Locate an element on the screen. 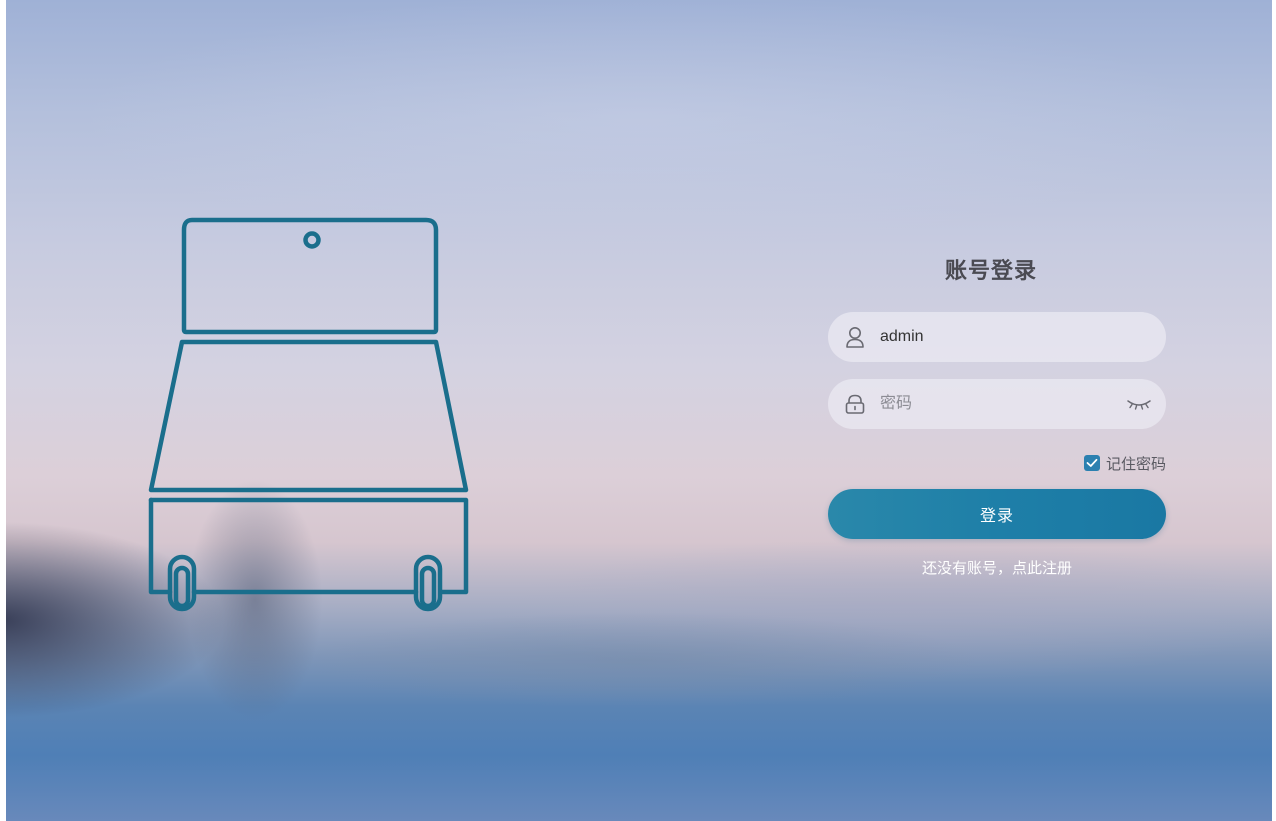 The width and height of the screenshot is (1276, 821). username-field is located at coordinates (997, 337).